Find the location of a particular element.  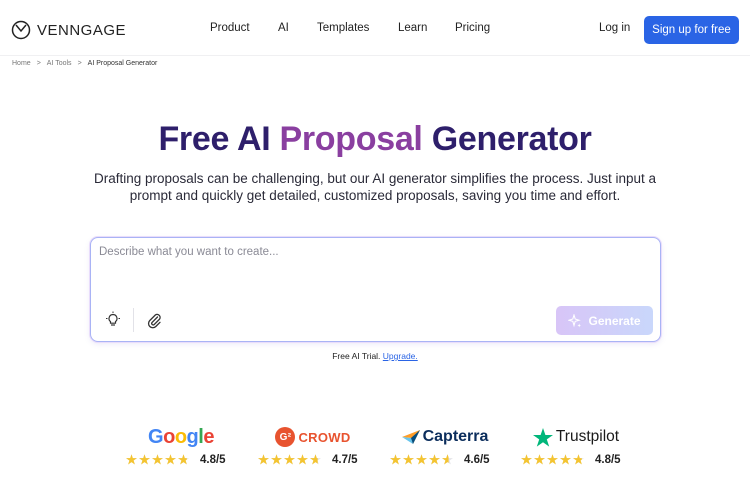

login-link: Log in is located at coordinates (614, 28).